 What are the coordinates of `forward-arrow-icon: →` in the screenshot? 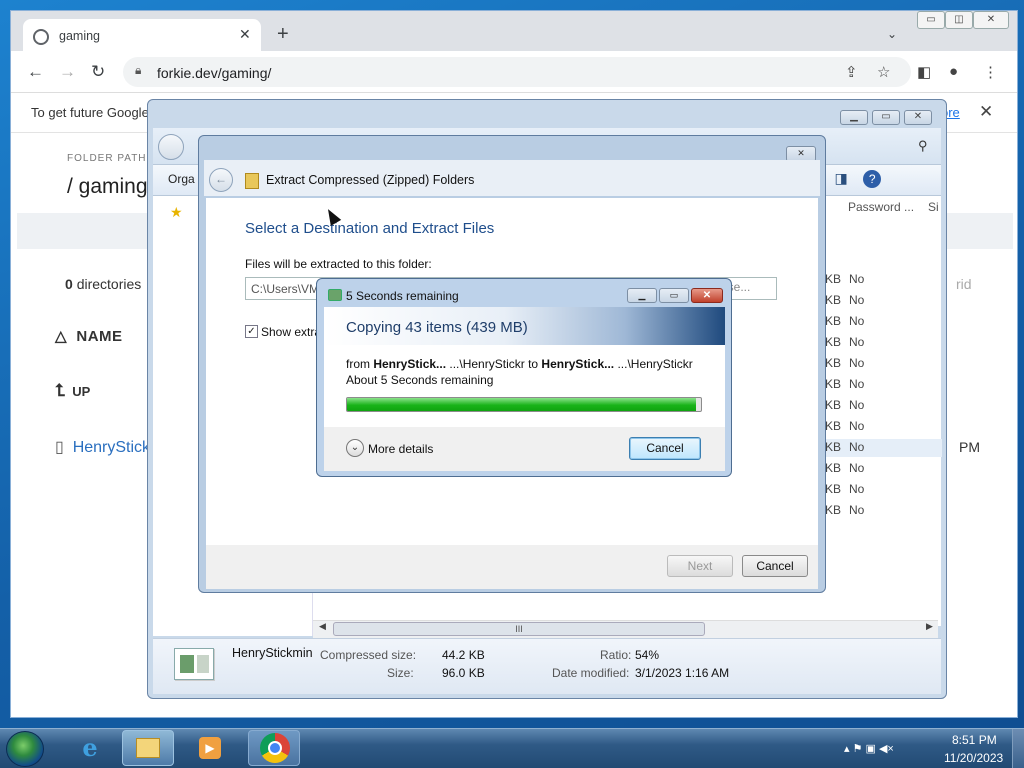 It's located at (67, 72).